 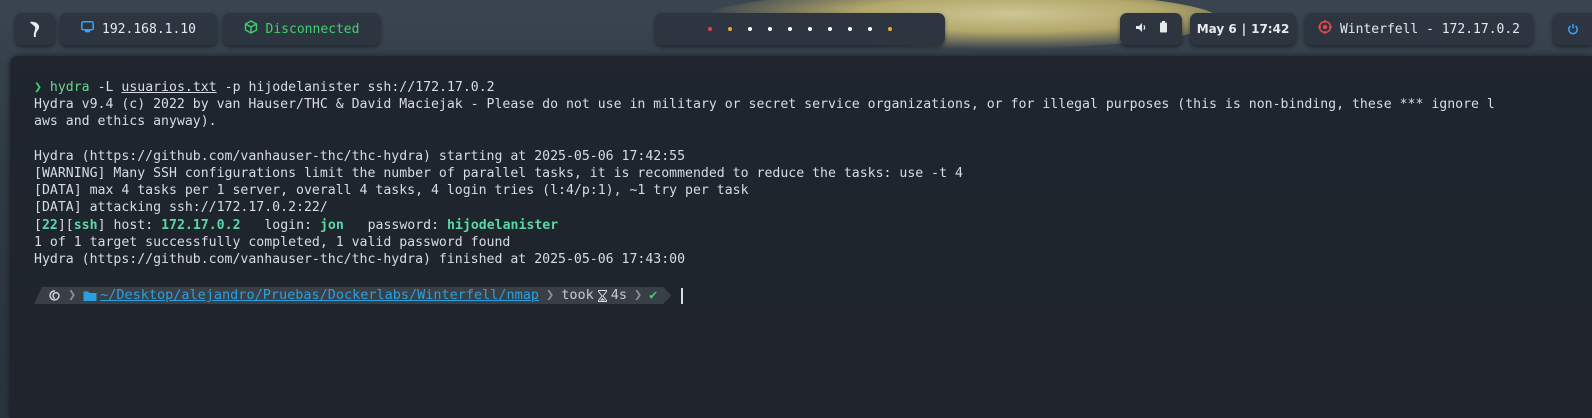 I want to click on text-cursor, so click(x=682, y=295).